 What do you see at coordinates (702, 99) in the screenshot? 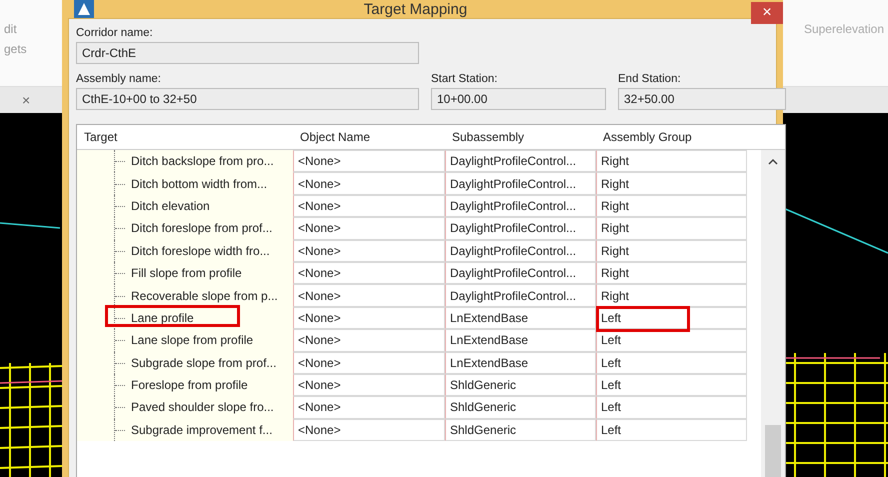
I see `text-field: 32+50.00` at bounding box center [702, 99].